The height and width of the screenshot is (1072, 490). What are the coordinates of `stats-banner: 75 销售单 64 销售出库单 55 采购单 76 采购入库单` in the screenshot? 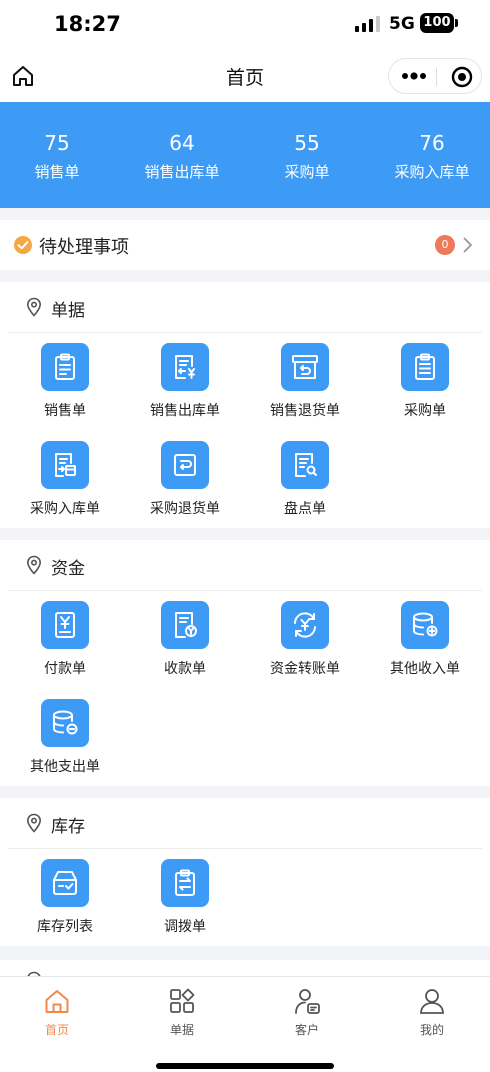 It's located at (245, 155).